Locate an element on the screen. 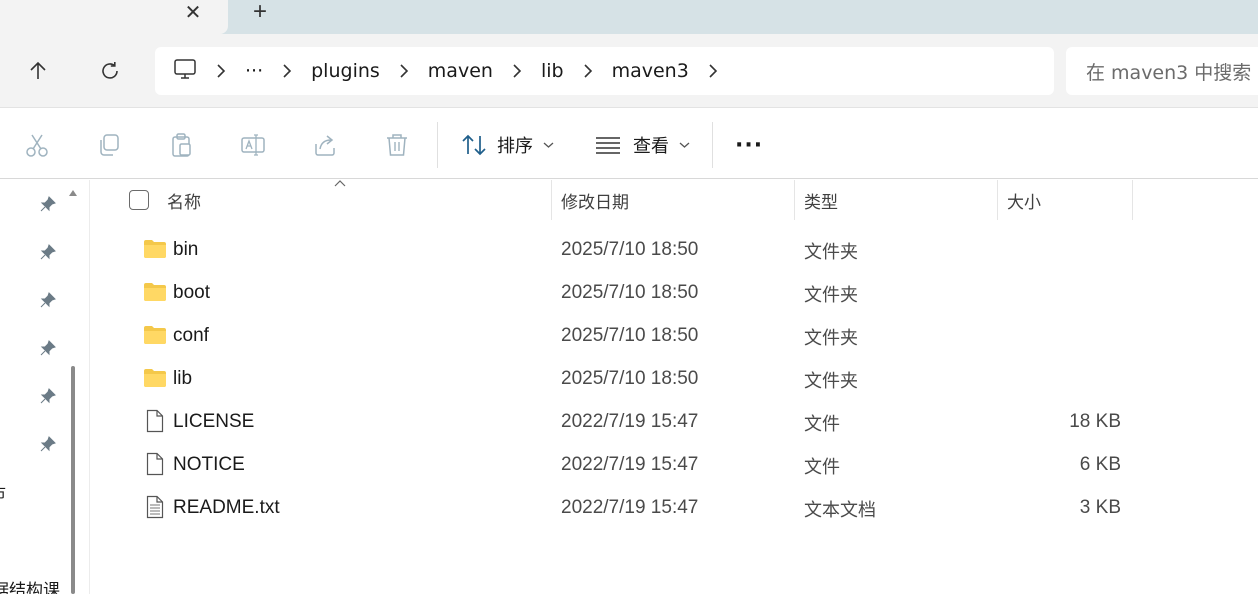 The height and width of the screenshot is (594, 1258). file-row: README.txt 2022/7/19 15:47 文本文档 3 KB is located at coordinates (674, 507).